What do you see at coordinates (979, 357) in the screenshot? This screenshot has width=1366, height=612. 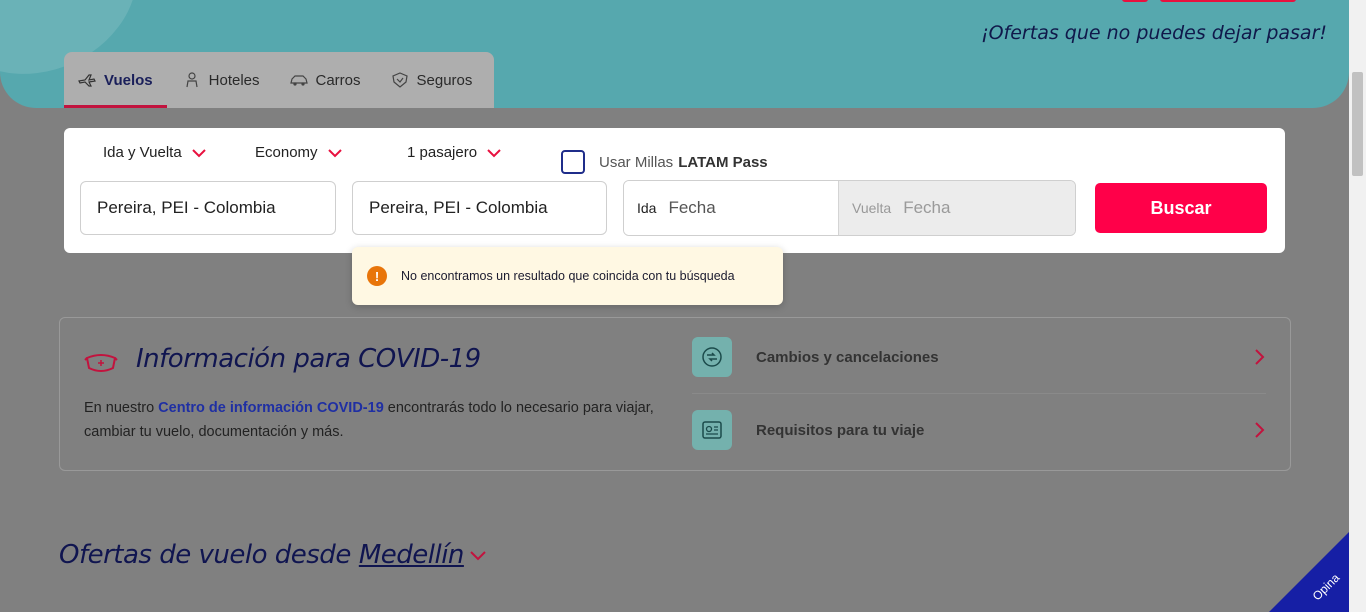 I see `changes-cancellations-link: Cambios y cancelaciones` at bounding box center [979, 357].